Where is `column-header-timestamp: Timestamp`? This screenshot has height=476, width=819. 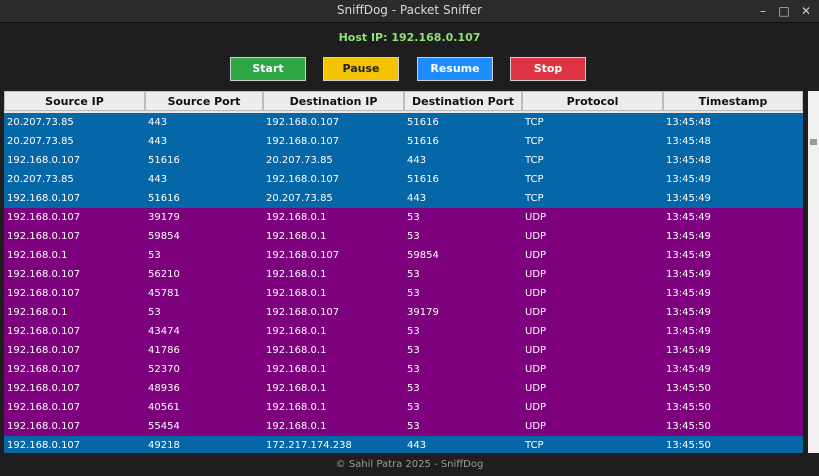 column-header-timestamp: Timestamp is located at coordinates (733, 101).